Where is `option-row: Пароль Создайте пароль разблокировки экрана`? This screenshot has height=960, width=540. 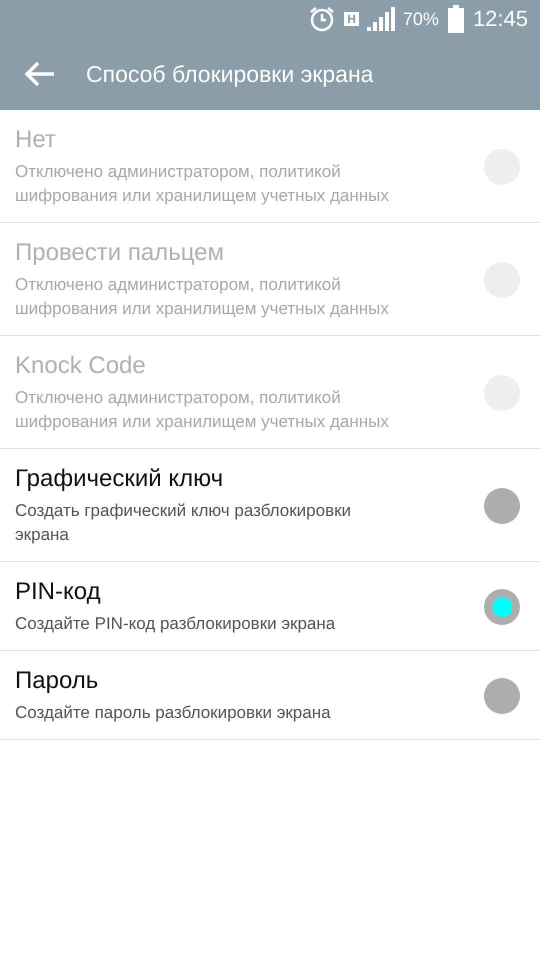
option-row: Пароль Создайте пароль разблокировки экрана is located at coordinates (270, 695).